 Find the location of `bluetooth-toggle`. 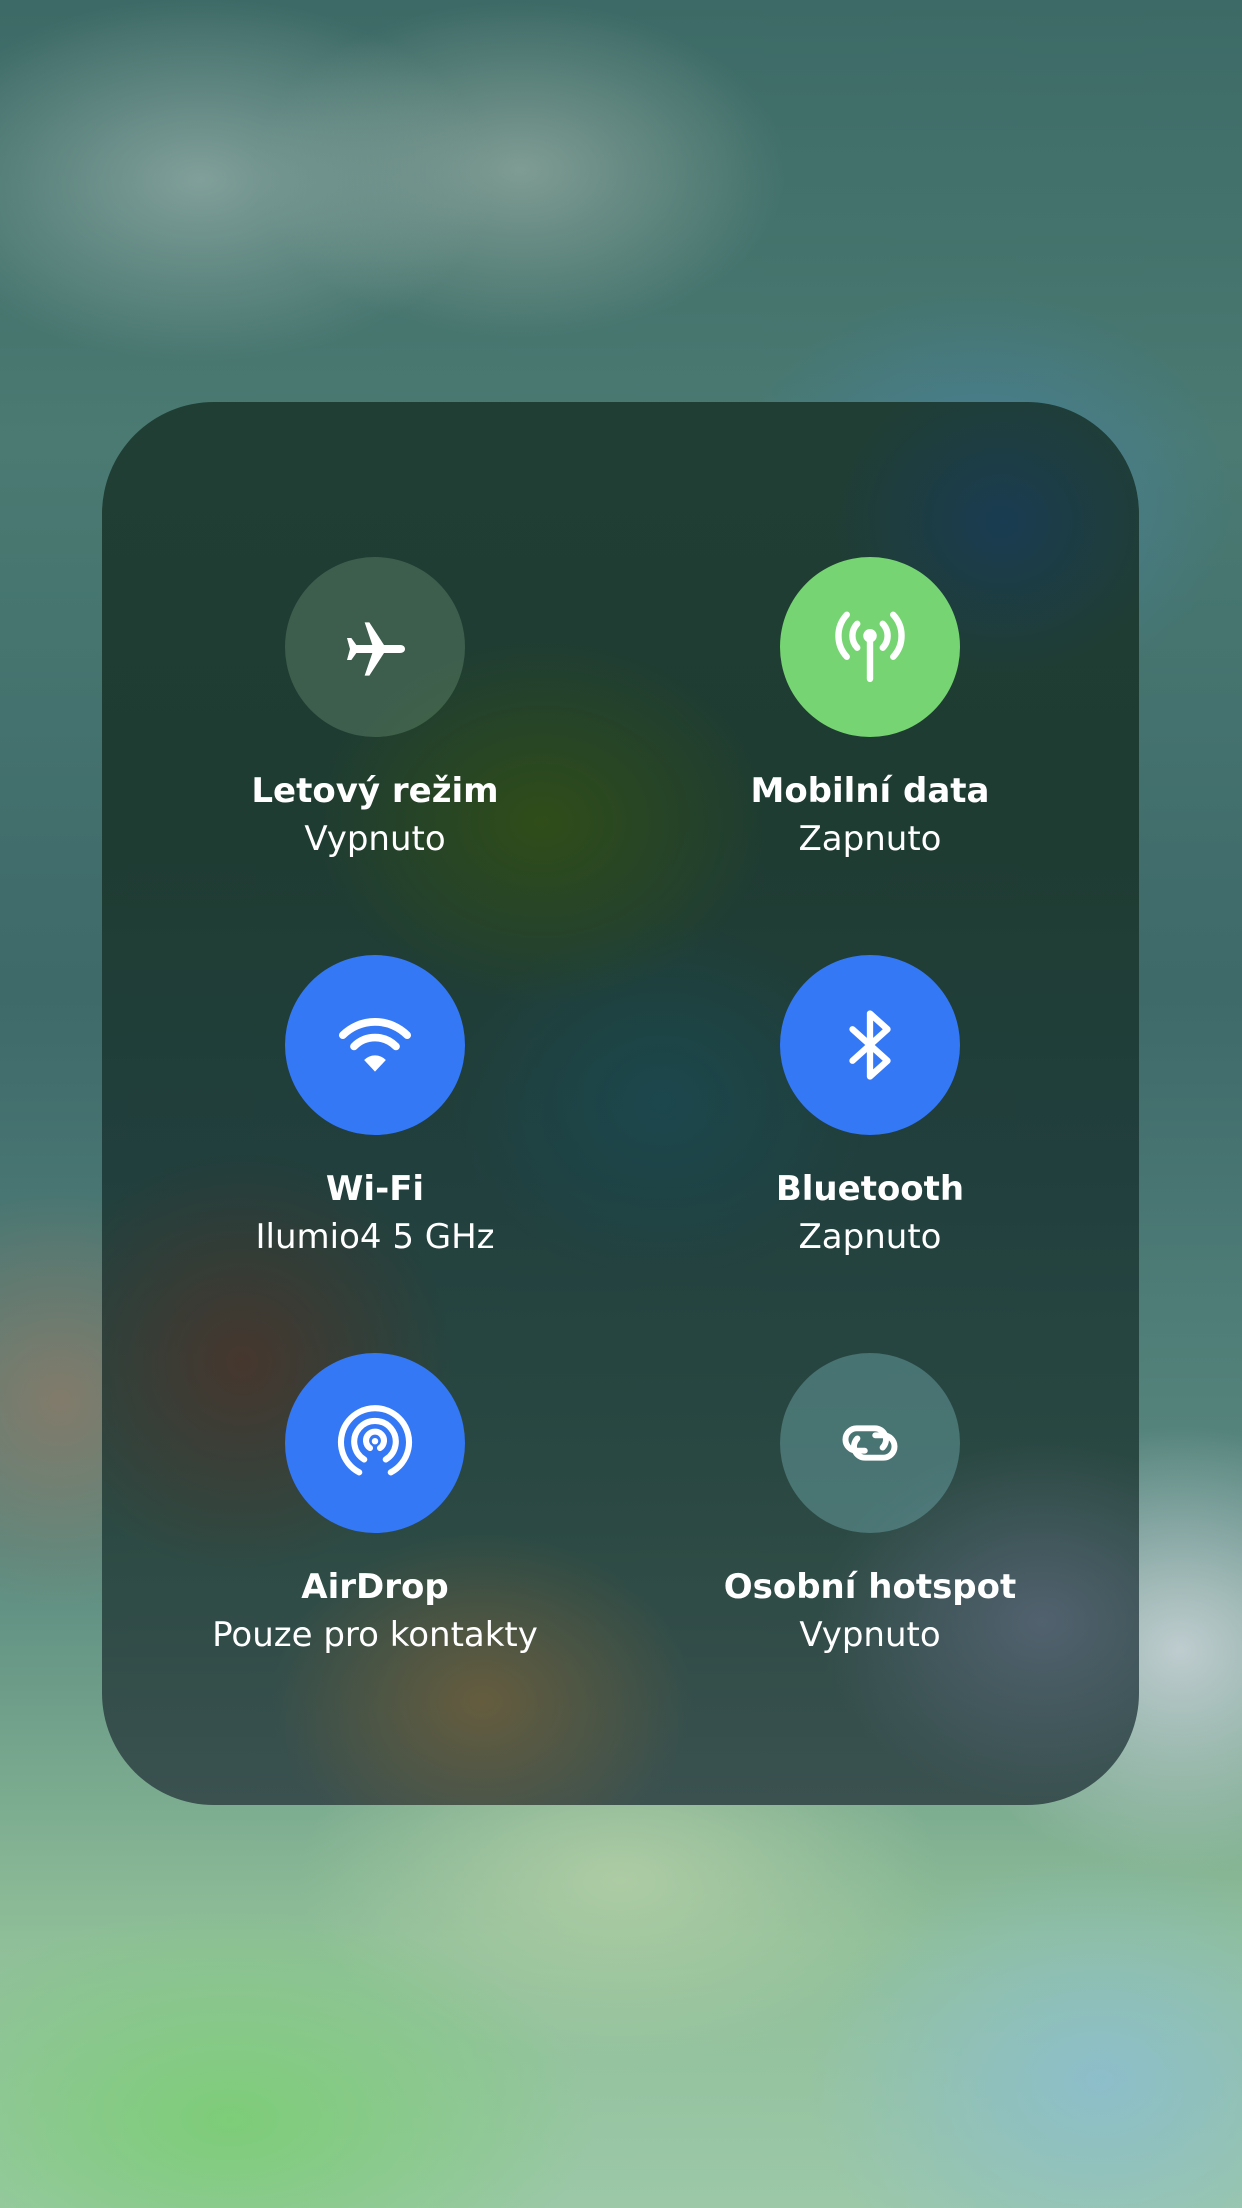

bluetooth-toggle is located at coordinates (870, 1045).